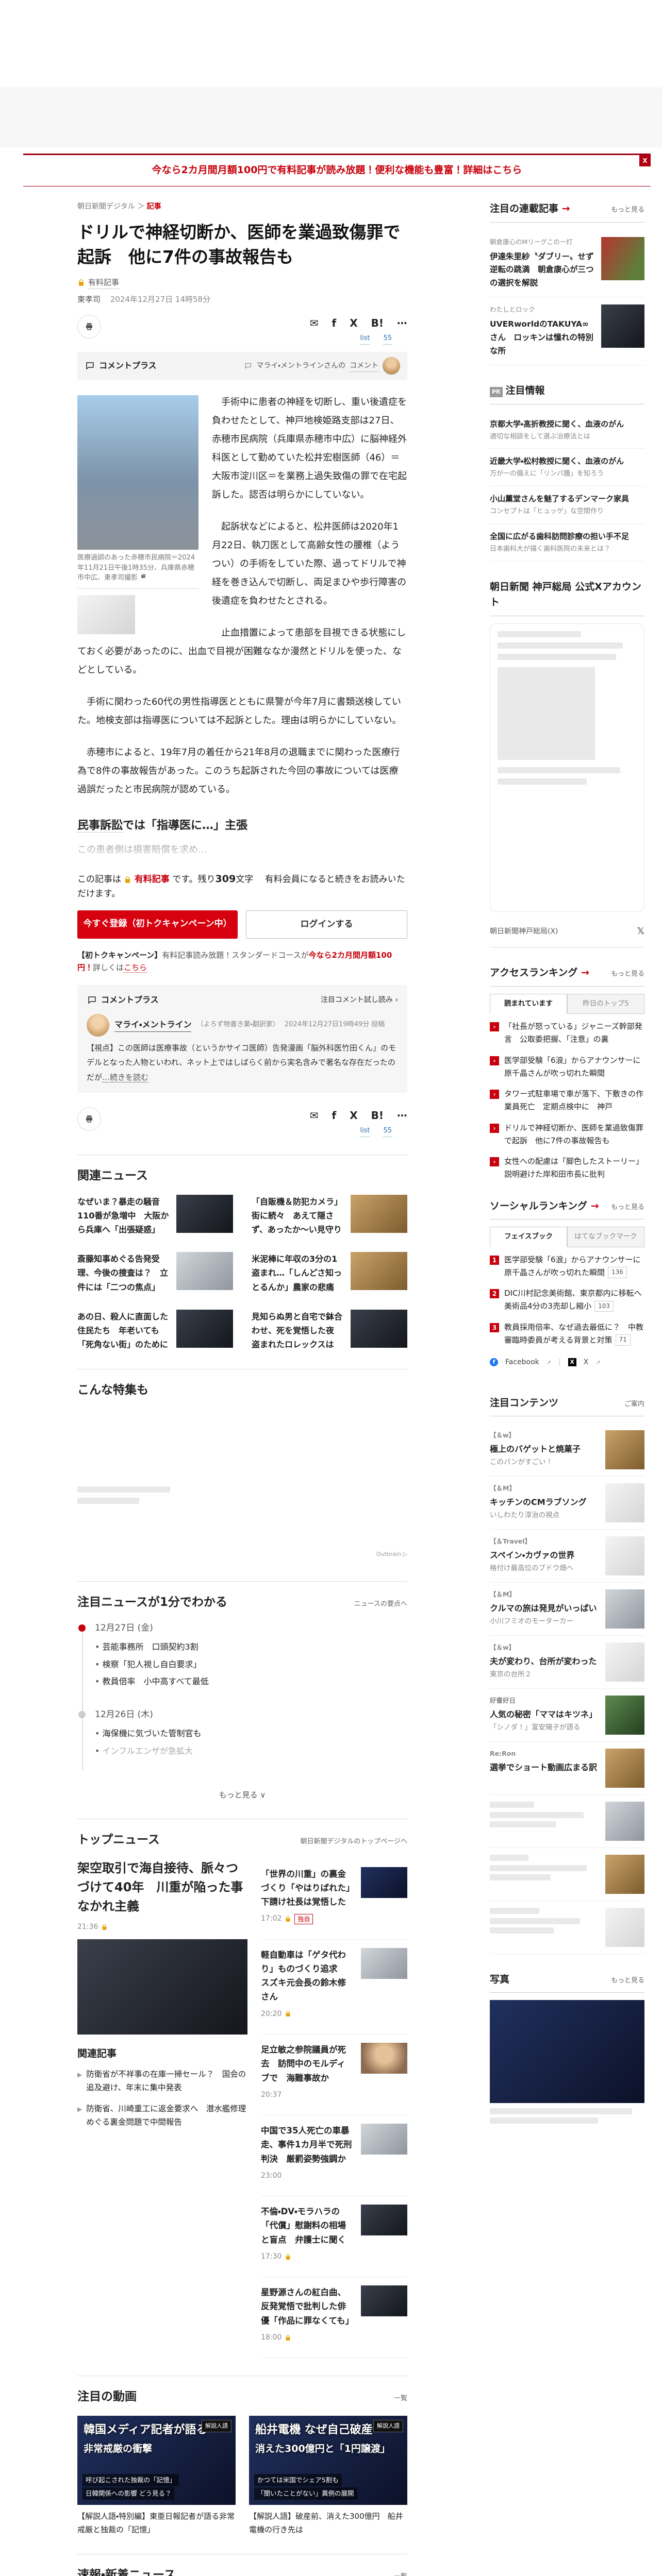  I want to click on content-item: 【＆w】 極上のバゲットと焼菓子 このパンがすごい！, so click(567, 1450).